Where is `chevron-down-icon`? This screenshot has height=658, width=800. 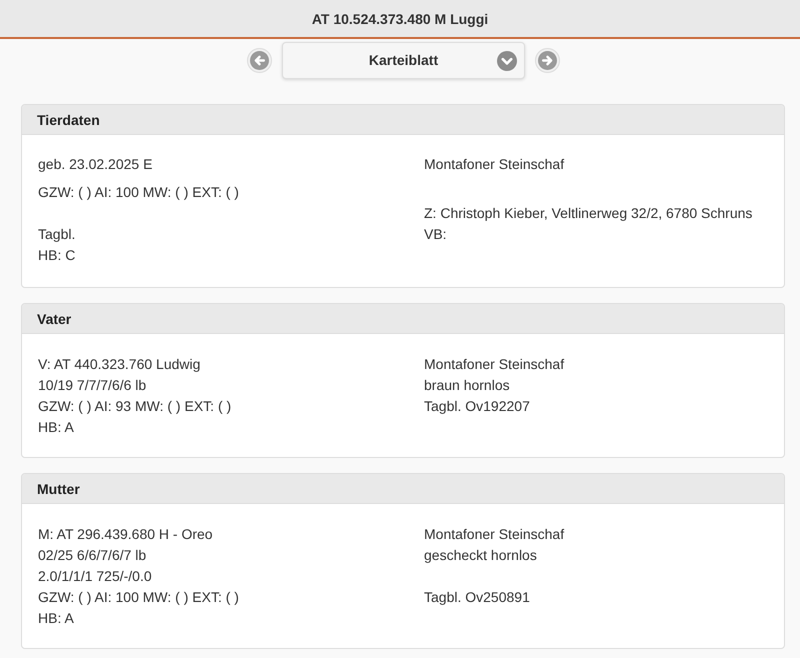 chevron-down-icon is located at coordinates (507, 61).